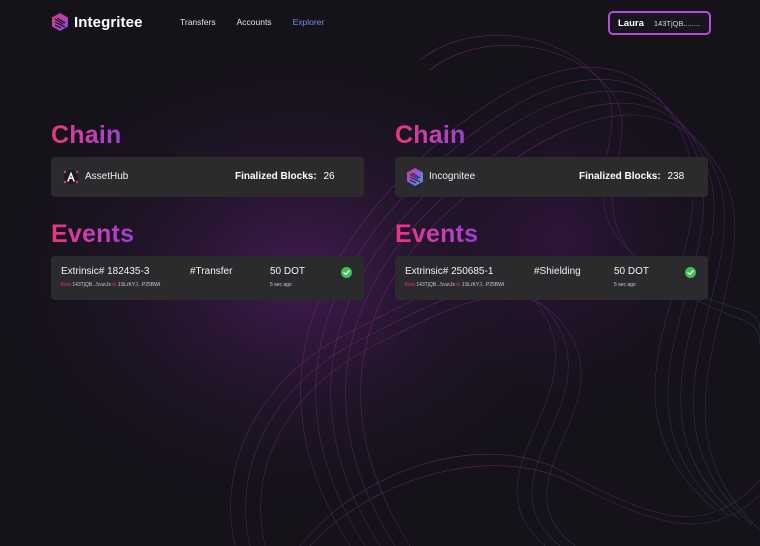 This screenshot has width=760, height=546. I want to click on finalized-blocks: Finalized Blocks: 238, so click(631, 176).